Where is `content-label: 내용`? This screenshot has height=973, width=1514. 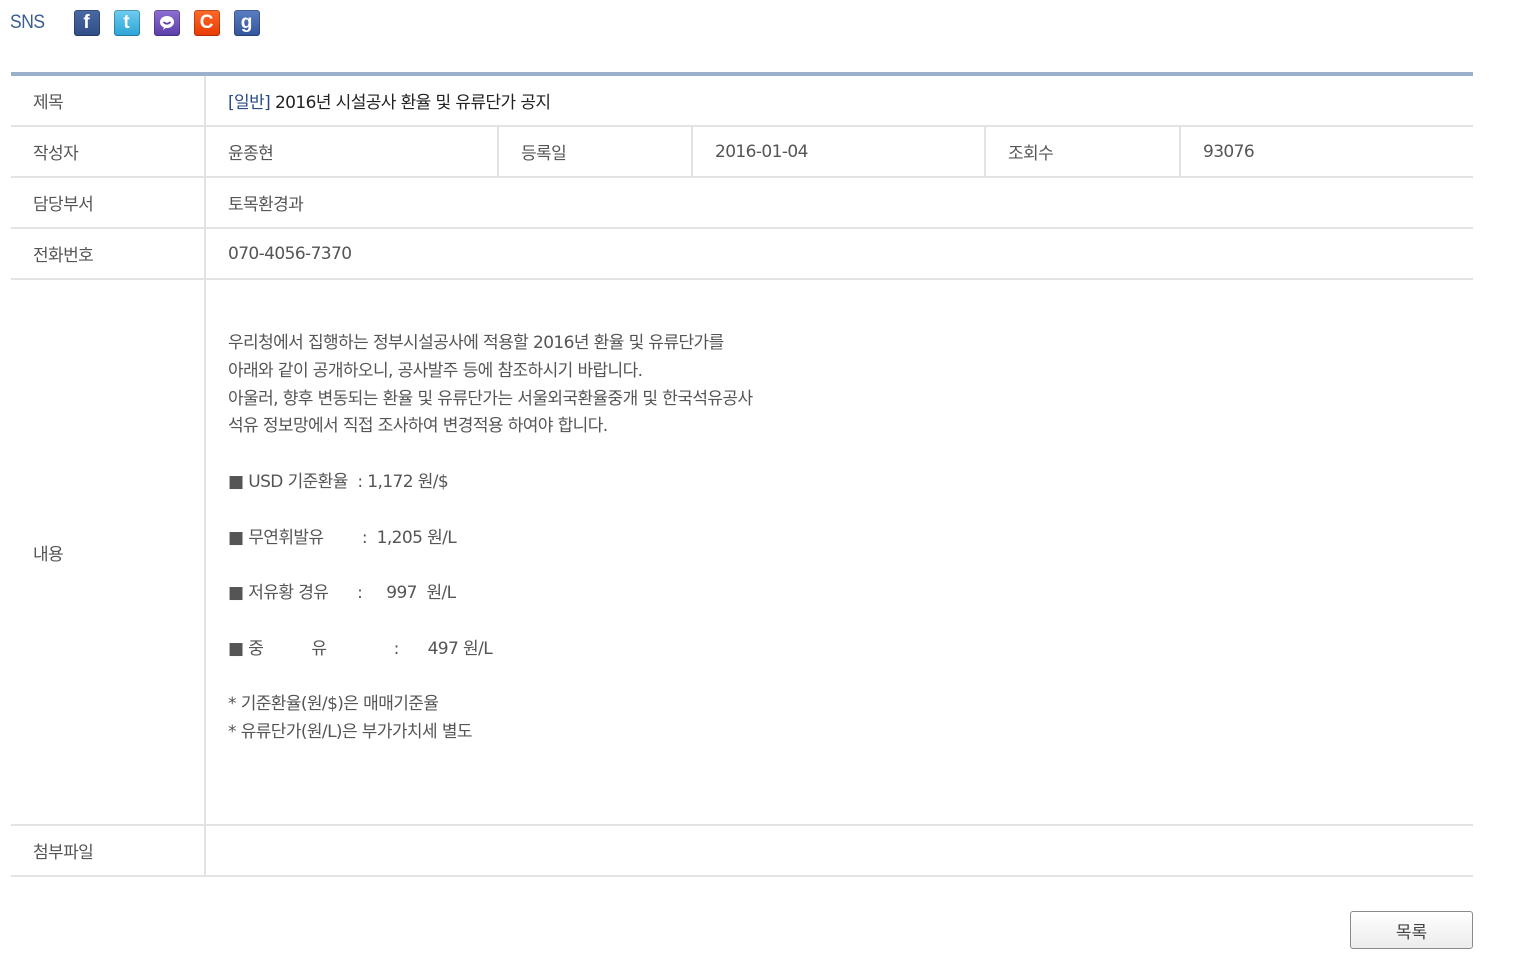 content-label: 내용 is located at coordinates (108, 552).